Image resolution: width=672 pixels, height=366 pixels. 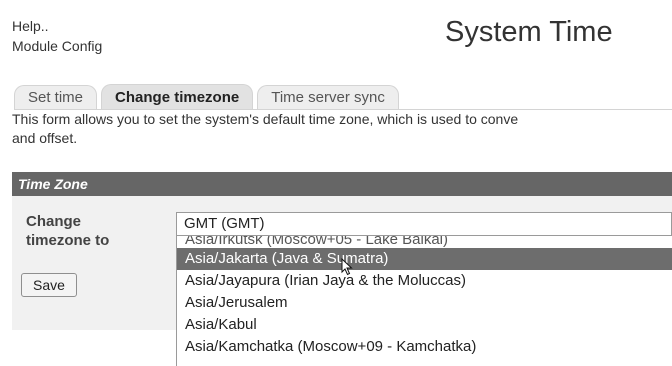 I want to click on top-links: Help.. Module Config, so click(x=57, y=36).